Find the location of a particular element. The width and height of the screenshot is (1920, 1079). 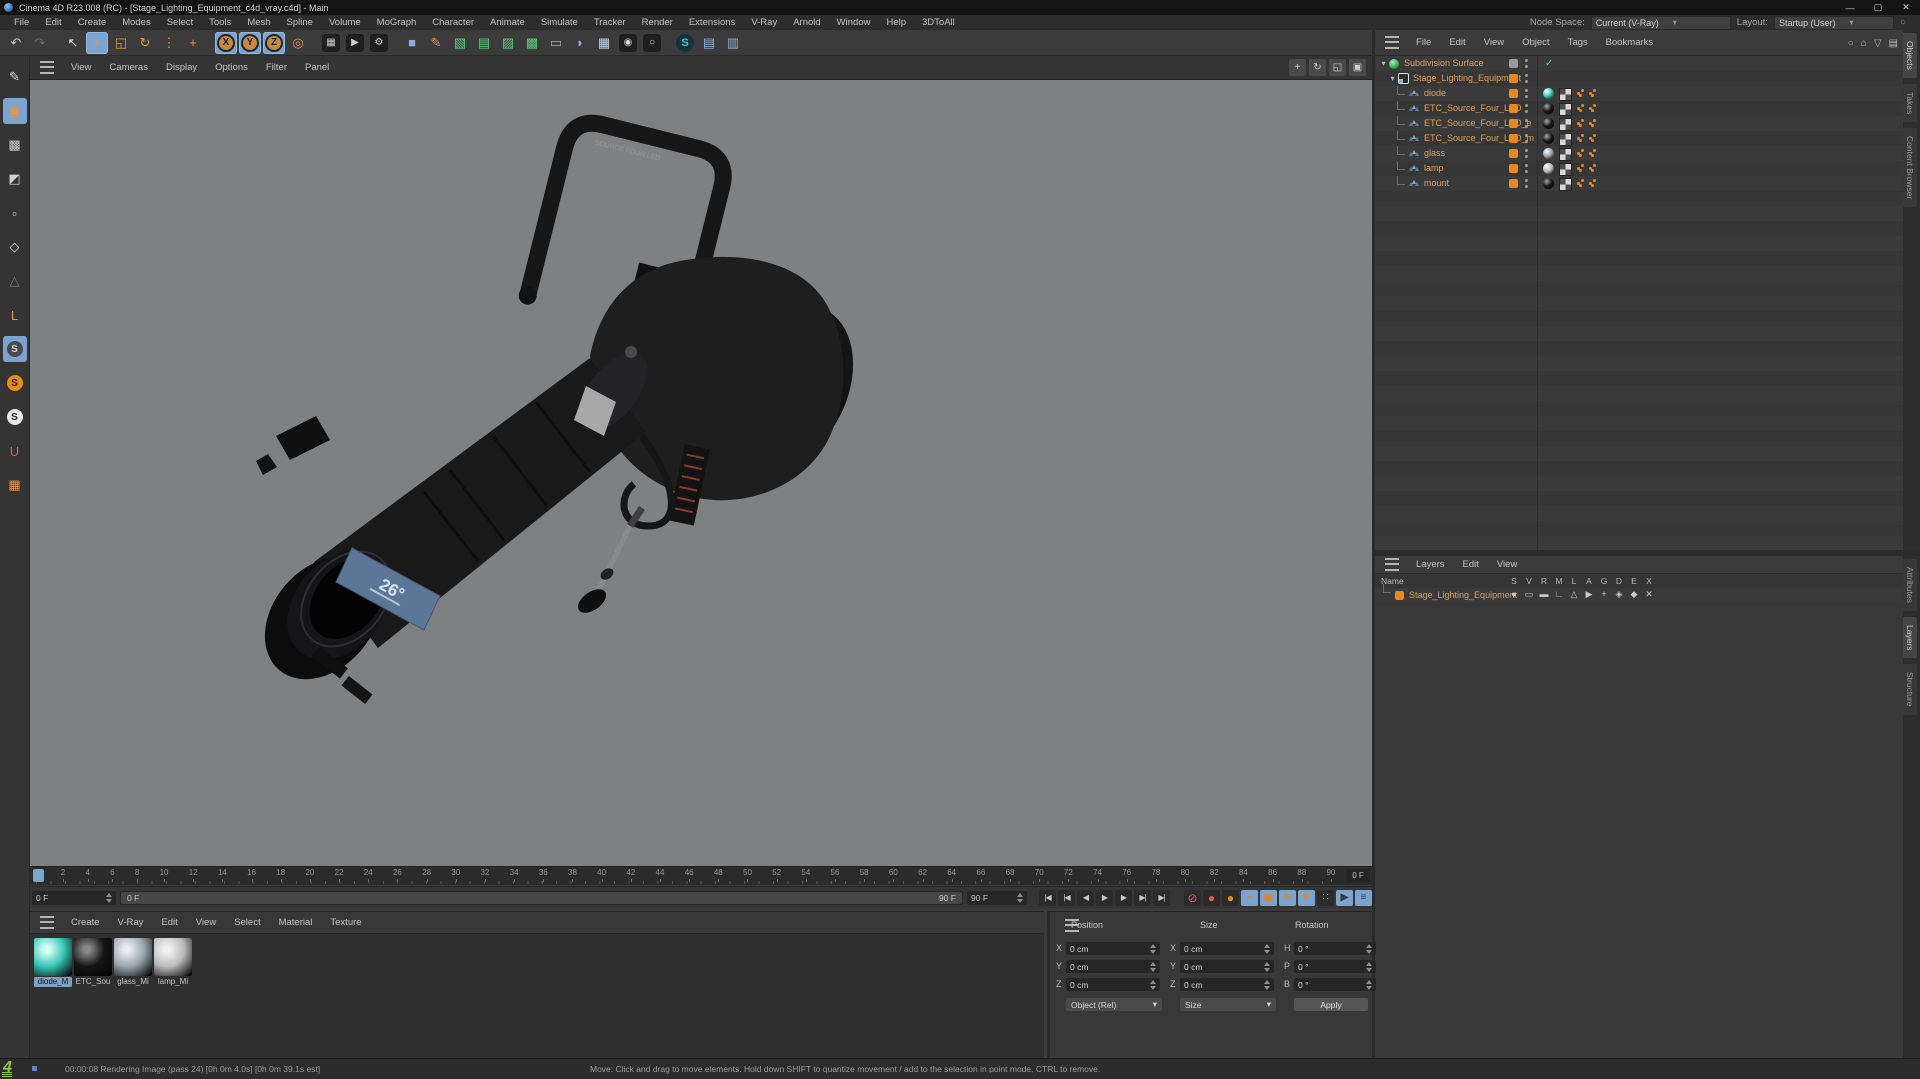

layer-toggle-icon: ◆ is located at coordinates (1634, 594).